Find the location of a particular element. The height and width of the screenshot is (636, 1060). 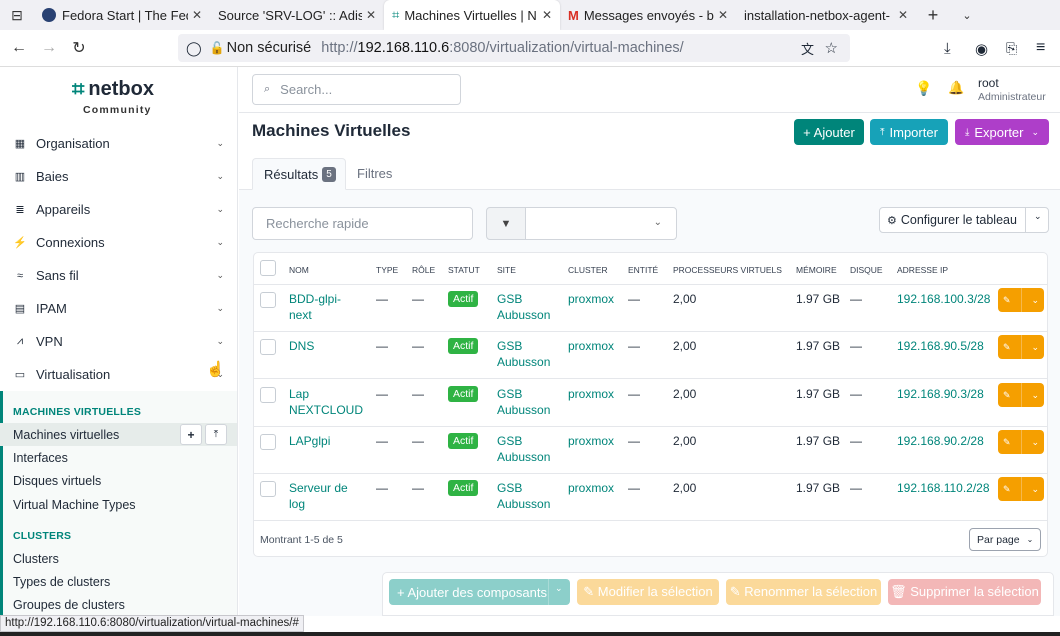

ip-address-link: 192.168.110.2/28 is located at coordinates (943, 488).